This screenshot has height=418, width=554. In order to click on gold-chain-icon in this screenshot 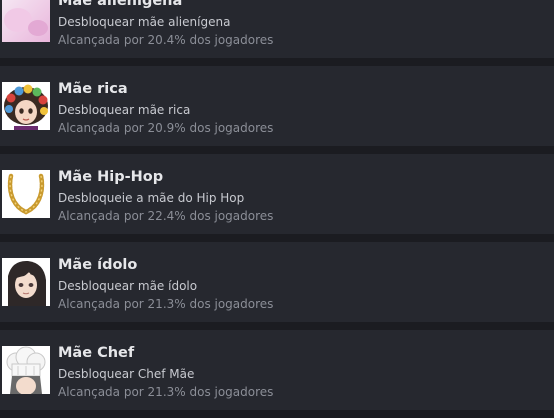, I will do `click(26, 194)`.